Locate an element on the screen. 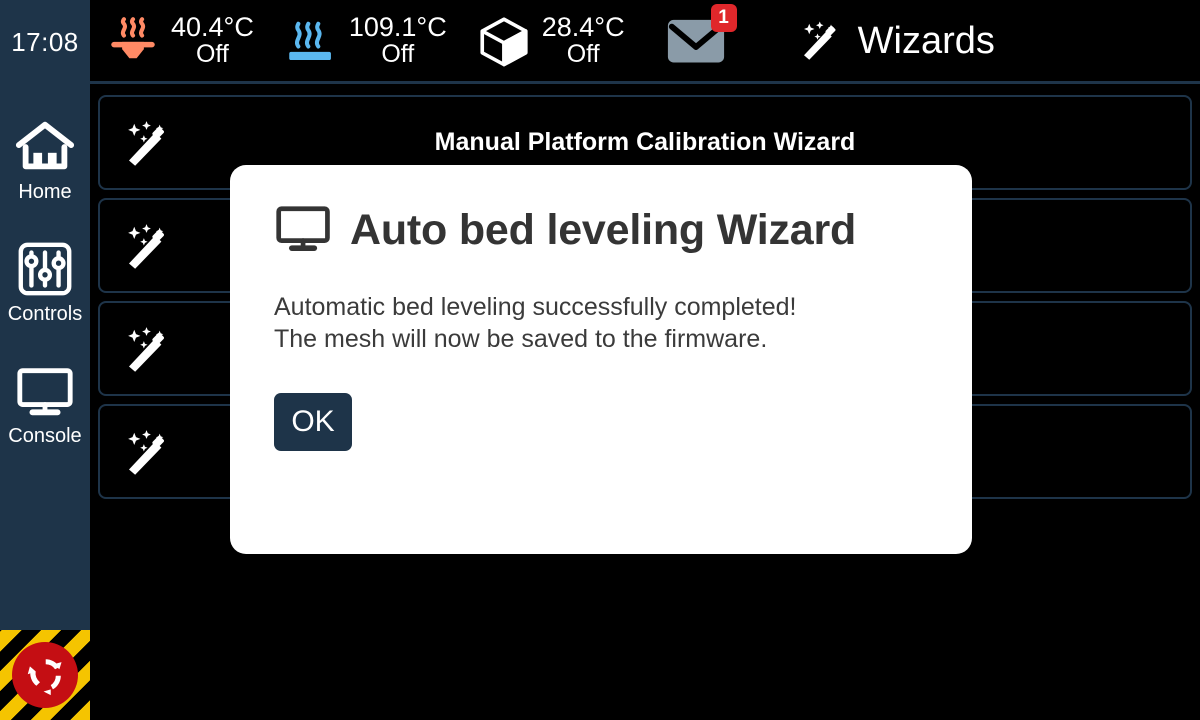  temp-item-chamber: 28.4°C Off is located at coordinates (550, 41).